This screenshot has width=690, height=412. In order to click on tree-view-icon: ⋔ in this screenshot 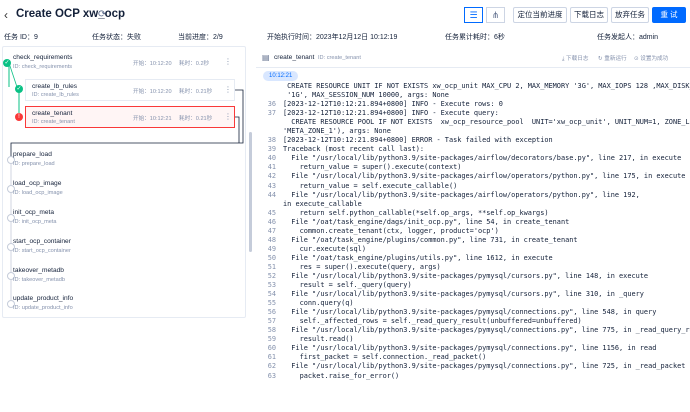, I will do `click(495, 15)`.